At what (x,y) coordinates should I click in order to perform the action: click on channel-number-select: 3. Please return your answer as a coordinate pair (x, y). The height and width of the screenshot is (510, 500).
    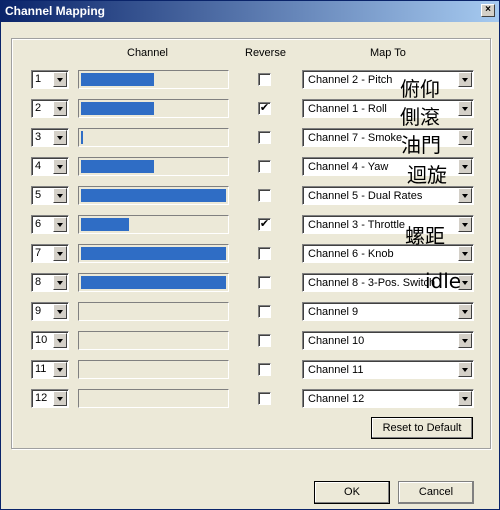
    Looking at the image, I should click on (50, 137).